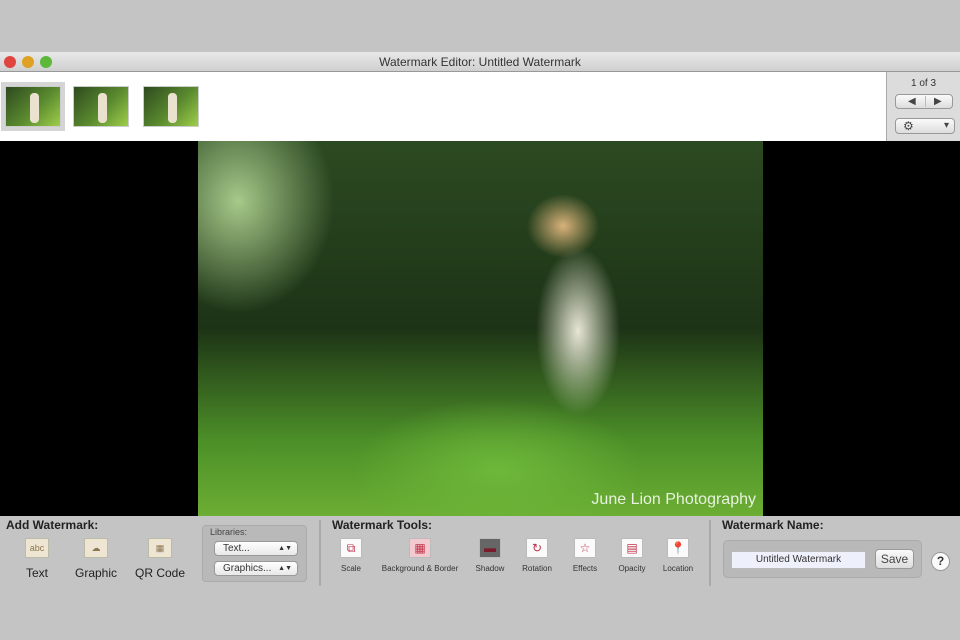  Describe the element at coordinates (537, 568) in the screenshot. I see `label: Rotation` at that location.